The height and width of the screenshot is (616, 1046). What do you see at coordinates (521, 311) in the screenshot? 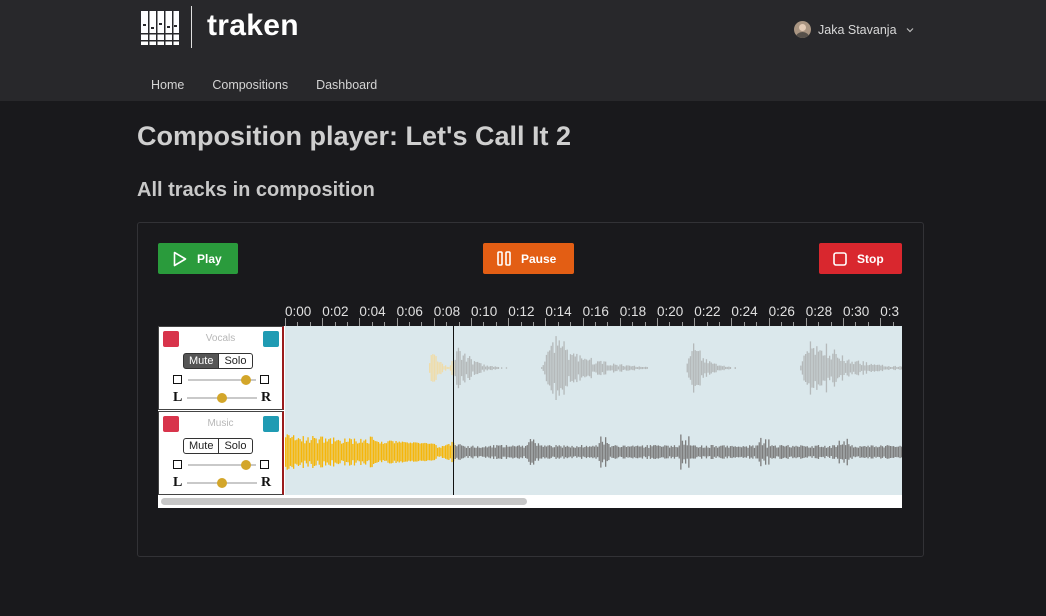
I see `time-label: 0:12` at bounding box center [521, 311].